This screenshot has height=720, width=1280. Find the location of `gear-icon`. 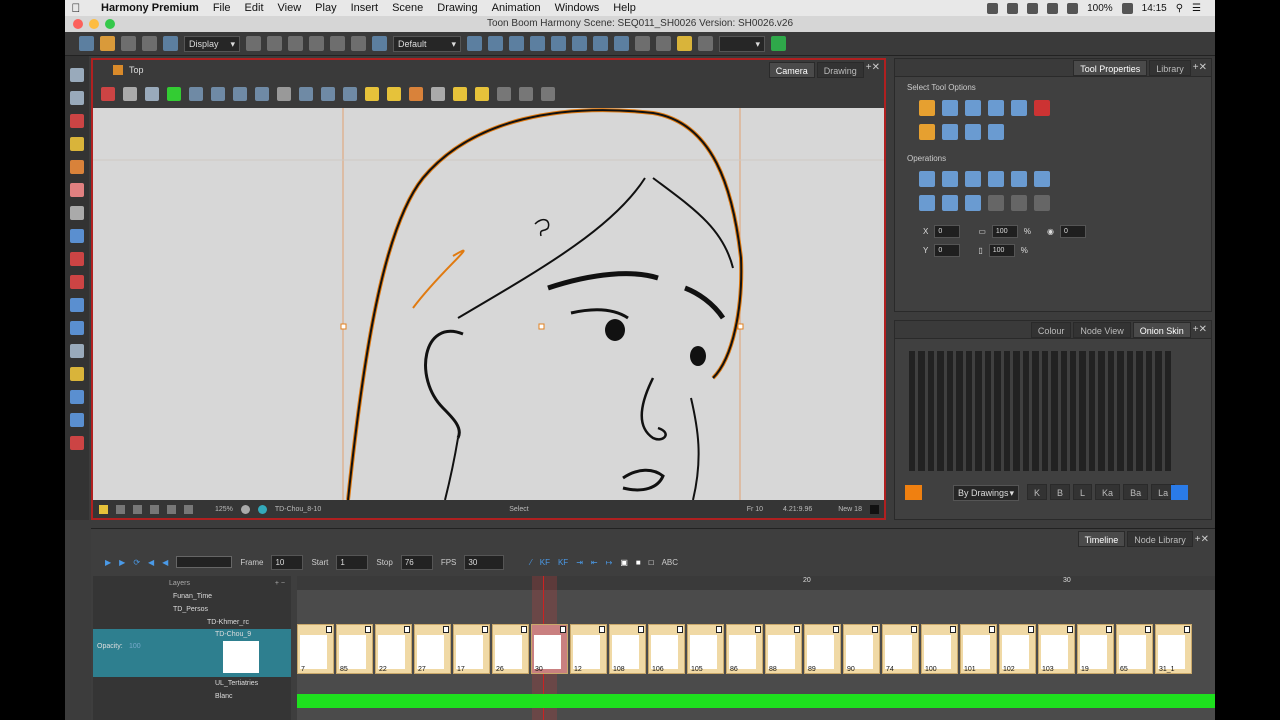

gear-icon is located at coordinates (245, 509).